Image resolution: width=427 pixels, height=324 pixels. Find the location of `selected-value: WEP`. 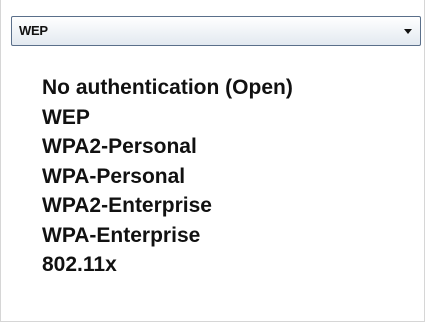

selected-value: WEP is located at coordinates (33, 30).